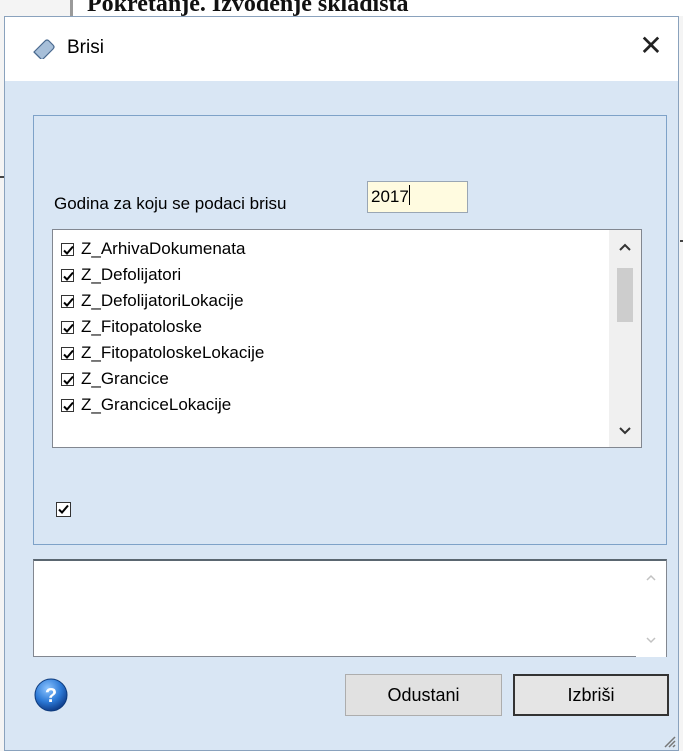  What do you see at coordinates (162, 300) in the screenshot?
I see `item-label: Z_DefolijatoriLokacije` at bounding box center [162, 300].